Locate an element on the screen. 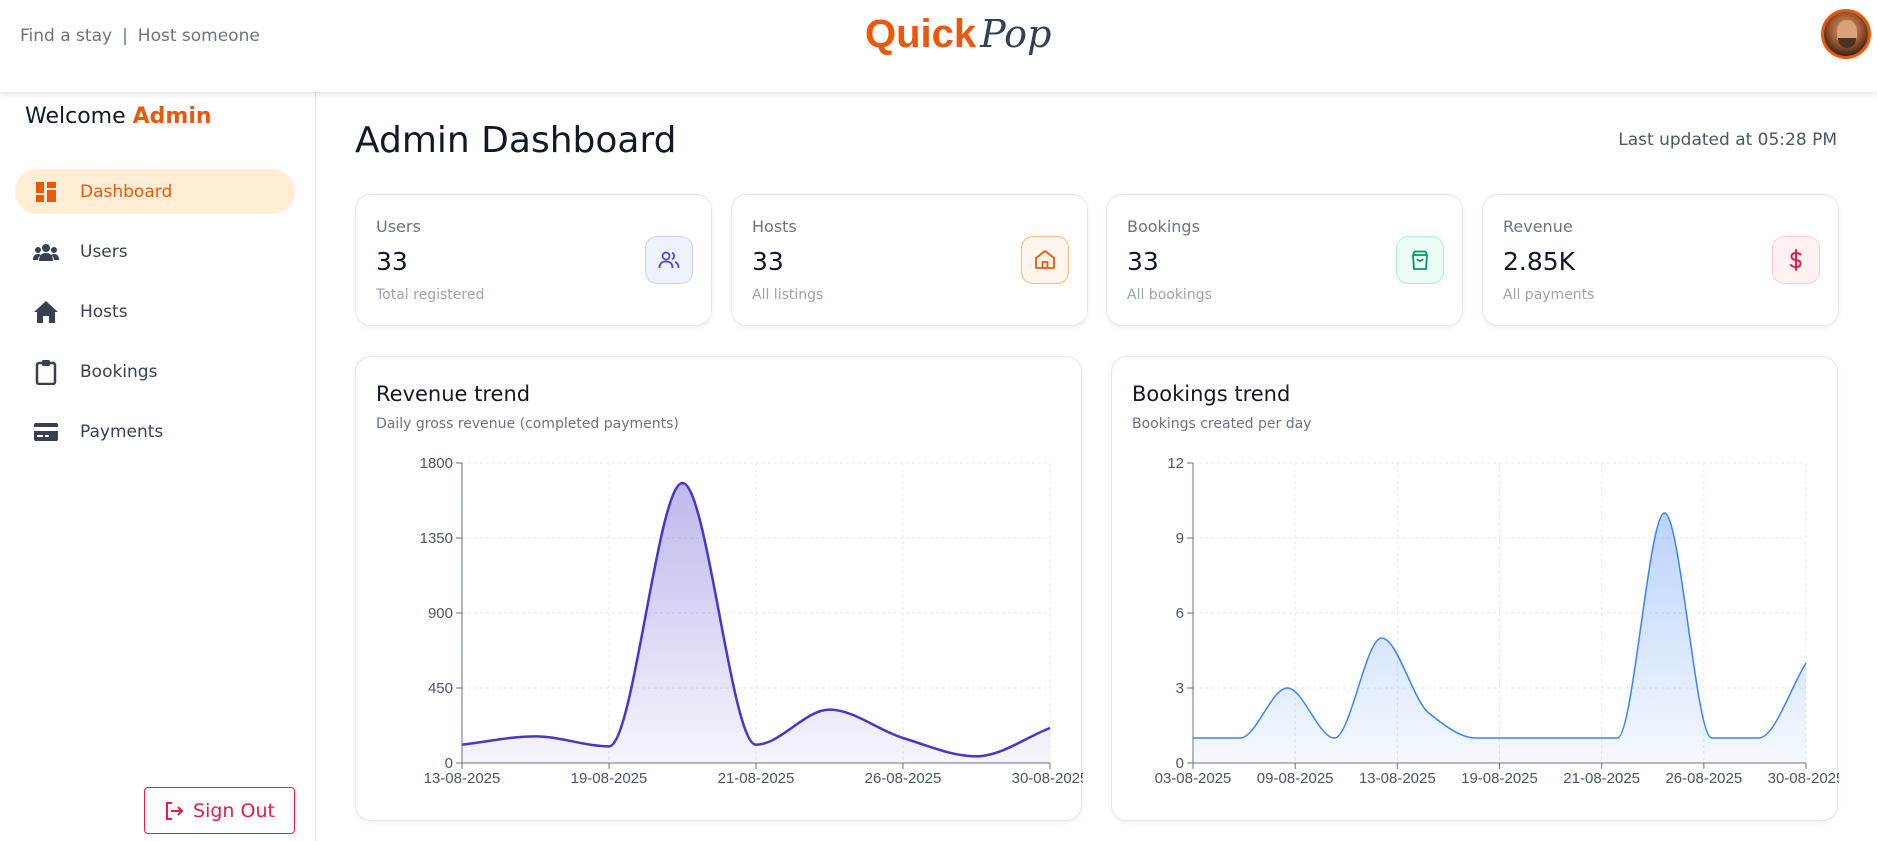  find-a-stay-link: Find a stay is located at coordinates (66, 36).